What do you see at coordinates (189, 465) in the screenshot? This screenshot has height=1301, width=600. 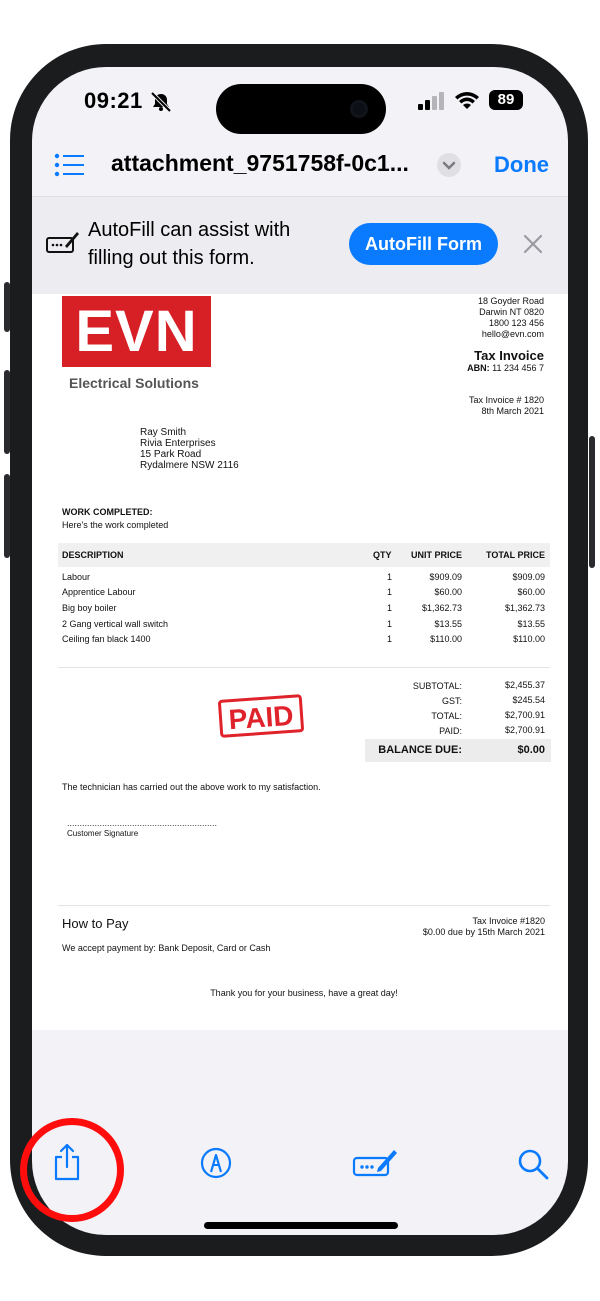 I see `customer-suburb: Rydalmere NSW 2116` at bounding box center [189, 465].